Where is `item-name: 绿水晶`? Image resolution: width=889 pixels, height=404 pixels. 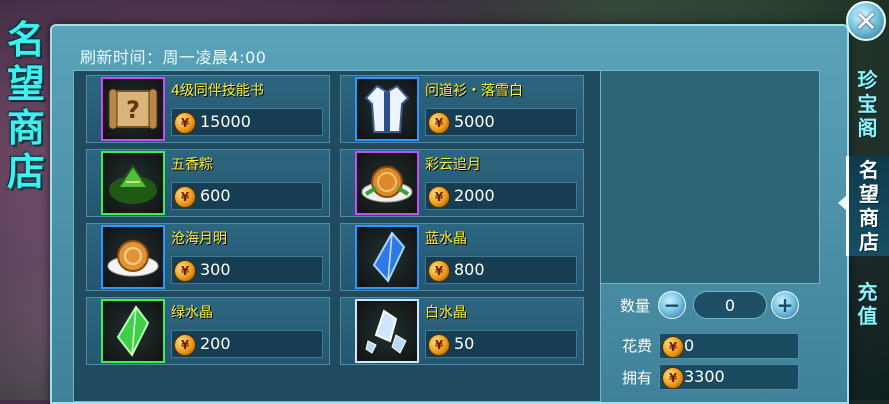
item-name: 绿水晶 is located at coordinates (192, 313).